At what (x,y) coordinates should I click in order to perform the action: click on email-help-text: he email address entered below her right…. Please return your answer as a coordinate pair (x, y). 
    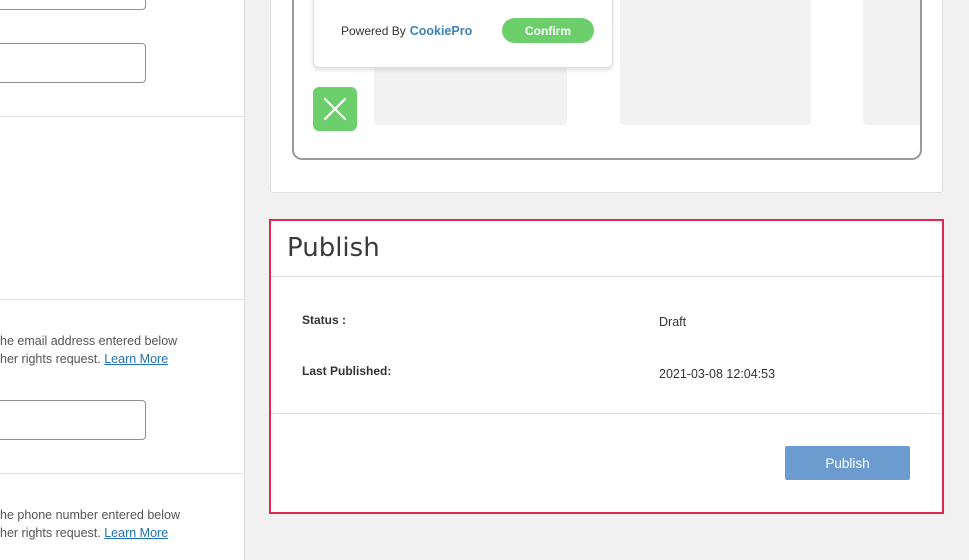
    Looking at the image, I should click on (120, 350).